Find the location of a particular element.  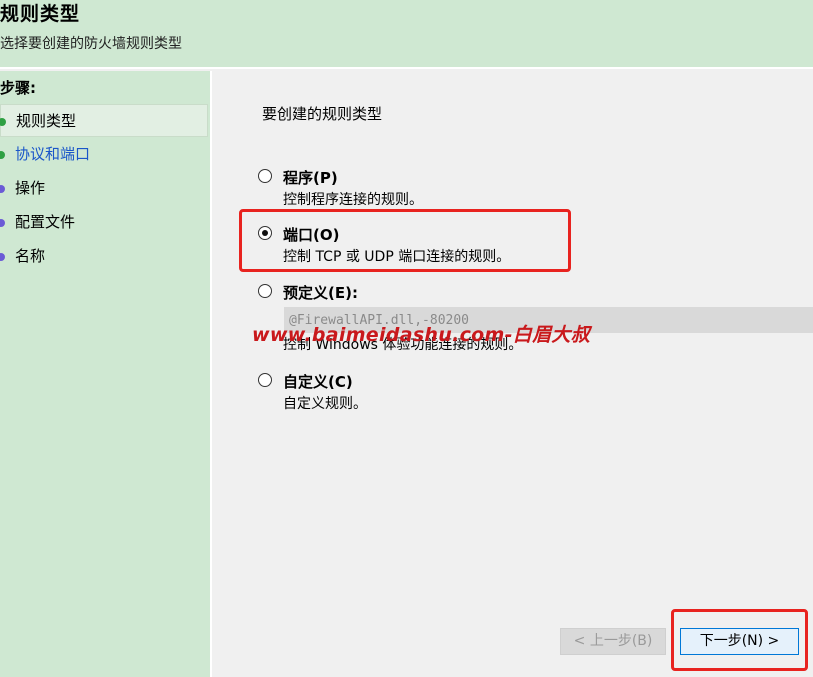

option-description: 控制程序连接的规则。 is located at coordinates (353, 200).